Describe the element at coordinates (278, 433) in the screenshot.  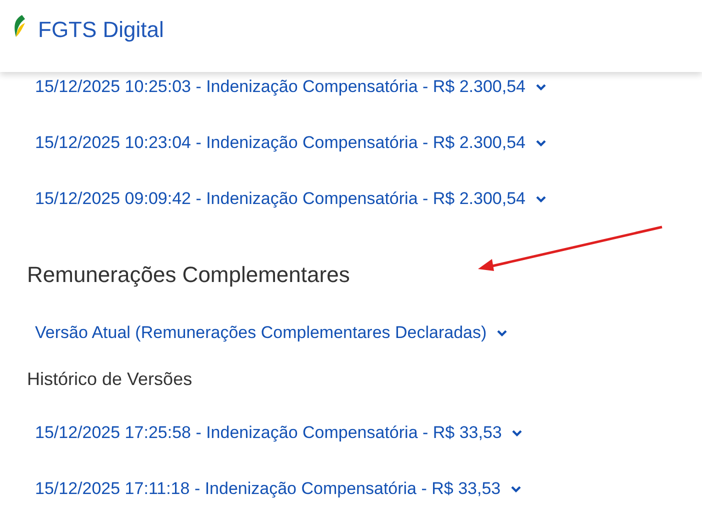
I see `version-link: 15/12/2025 17:25:58 - Indenização Compensatória - R$ 33,53` at that location.